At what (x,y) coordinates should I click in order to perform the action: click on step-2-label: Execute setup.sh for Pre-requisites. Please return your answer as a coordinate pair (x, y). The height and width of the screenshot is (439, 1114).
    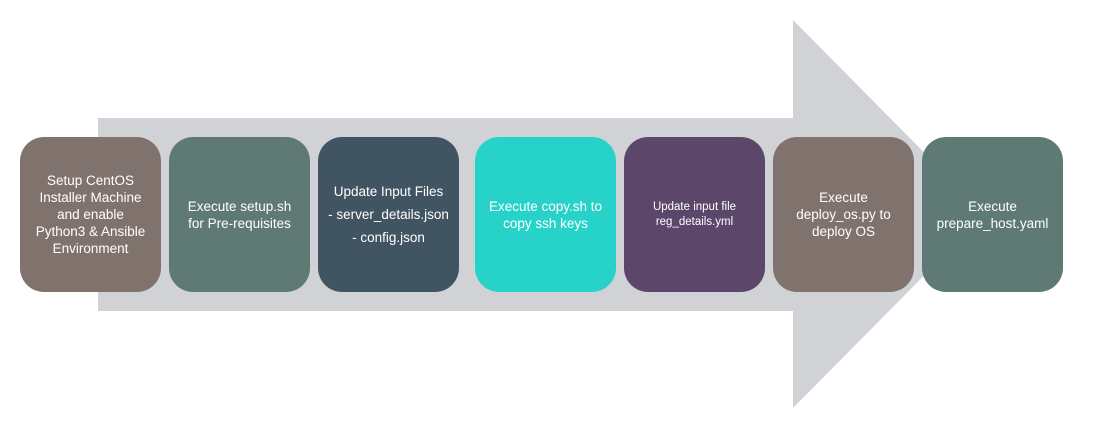
    Looking at the image, I should click on (239, 214).